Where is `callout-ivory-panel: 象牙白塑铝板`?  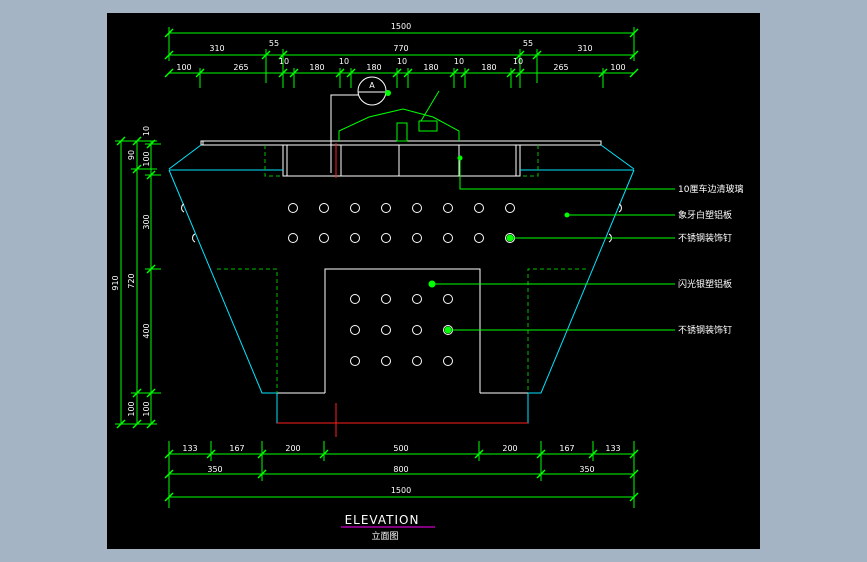
callout-ivory-panel: 象牙白塑铝板 is located at coordinates (705, 215).